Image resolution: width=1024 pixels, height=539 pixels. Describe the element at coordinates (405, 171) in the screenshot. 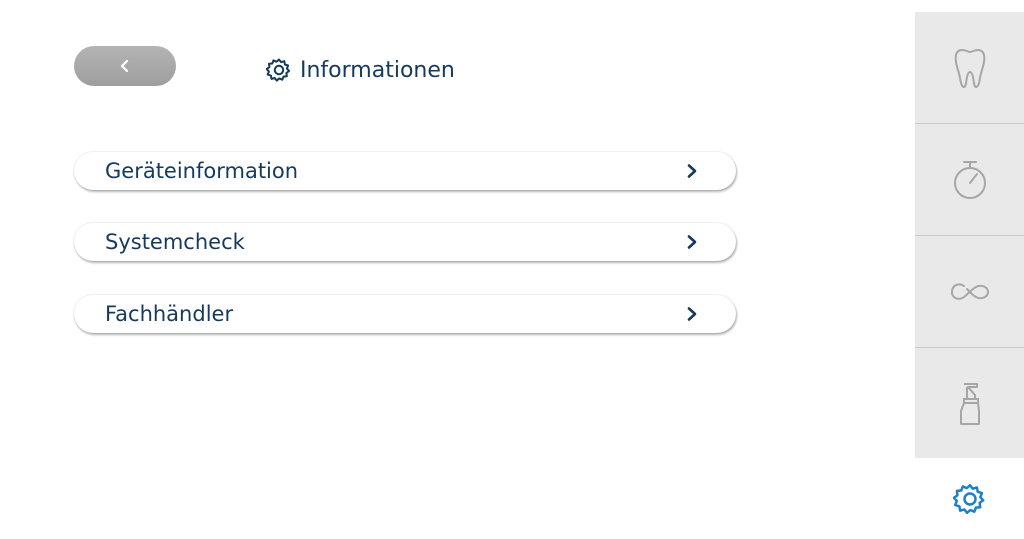

I see `menu-item-geraeteinformation: Geräteinformation` at that location.